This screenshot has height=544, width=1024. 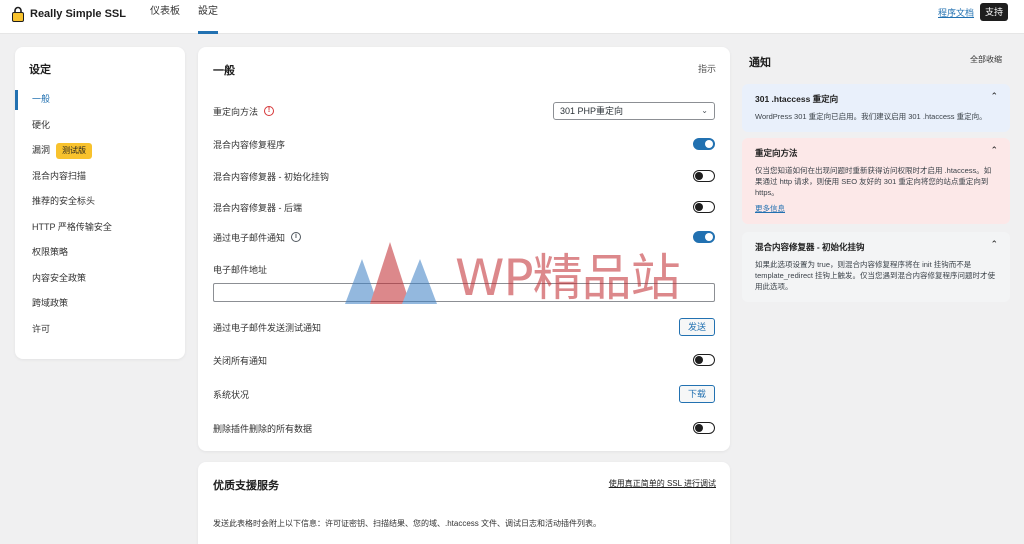 What do you see at coordinates (267, 327) in the screenshot?
I see `email-test-label: 通过电子邮件发送测试通知` at bounding box center [267, 327].